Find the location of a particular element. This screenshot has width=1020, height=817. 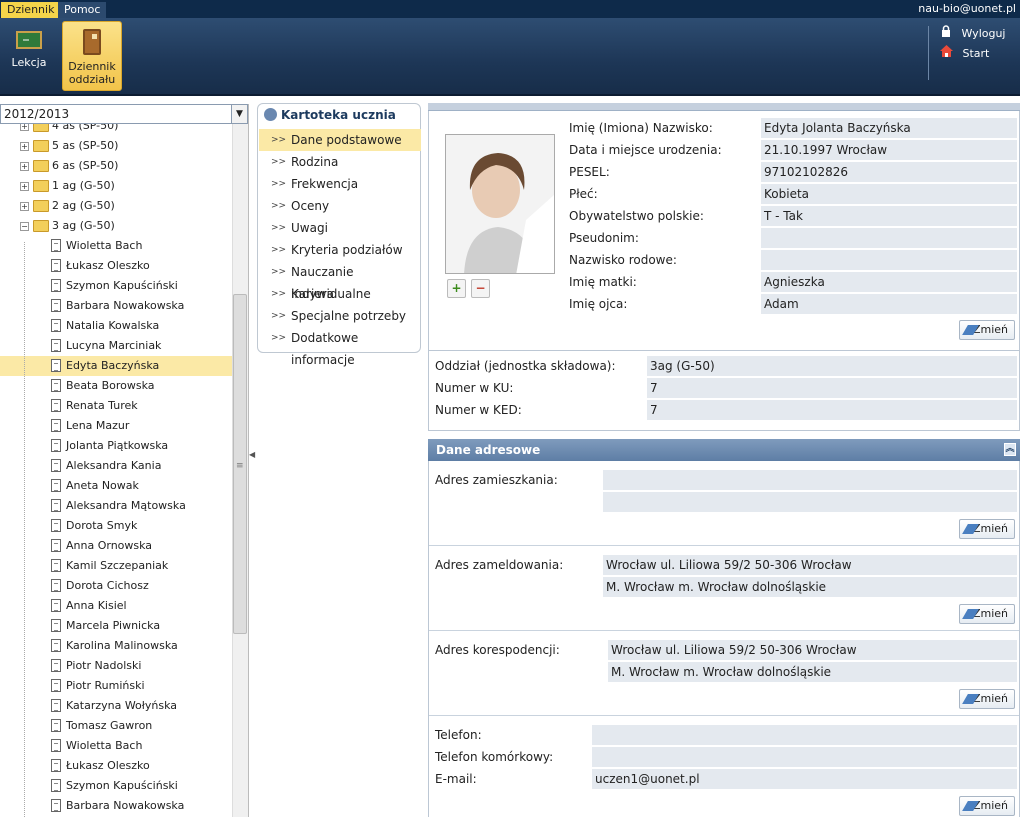

tree-student-node: Beata Borowska is located at coordinates (116, 386).